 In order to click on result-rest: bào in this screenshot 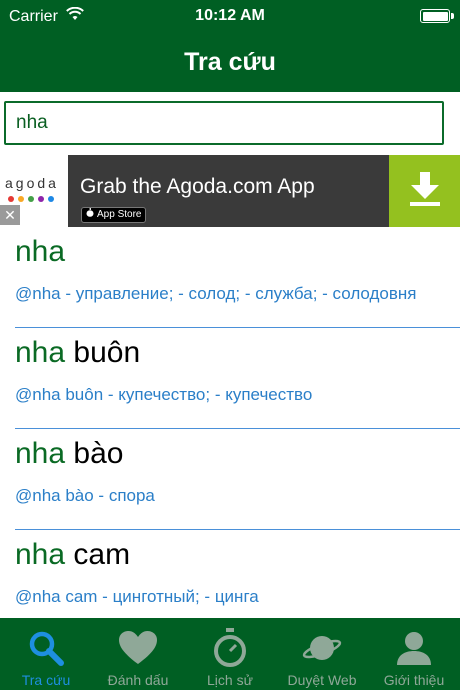, I will do `click(94, 453)`.